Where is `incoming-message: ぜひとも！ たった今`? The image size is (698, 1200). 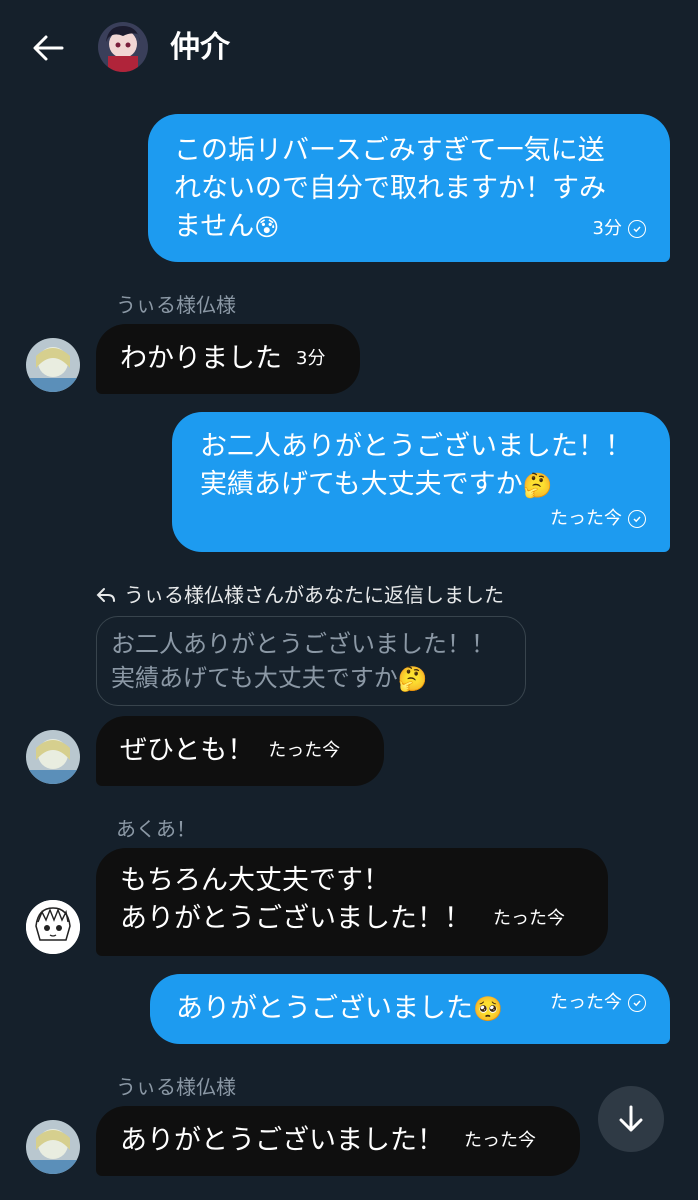
incoming-message: ぜひとも！ たった今 is located at coordinates (240, 751).